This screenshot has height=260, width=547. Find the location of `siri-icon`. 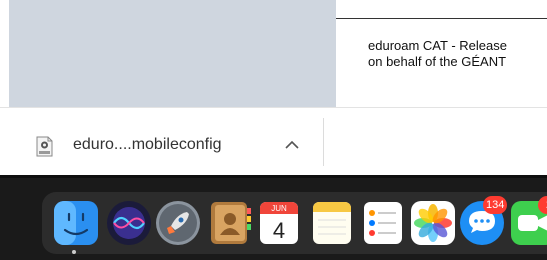

siri-icon is located at coordinates (129, 223).